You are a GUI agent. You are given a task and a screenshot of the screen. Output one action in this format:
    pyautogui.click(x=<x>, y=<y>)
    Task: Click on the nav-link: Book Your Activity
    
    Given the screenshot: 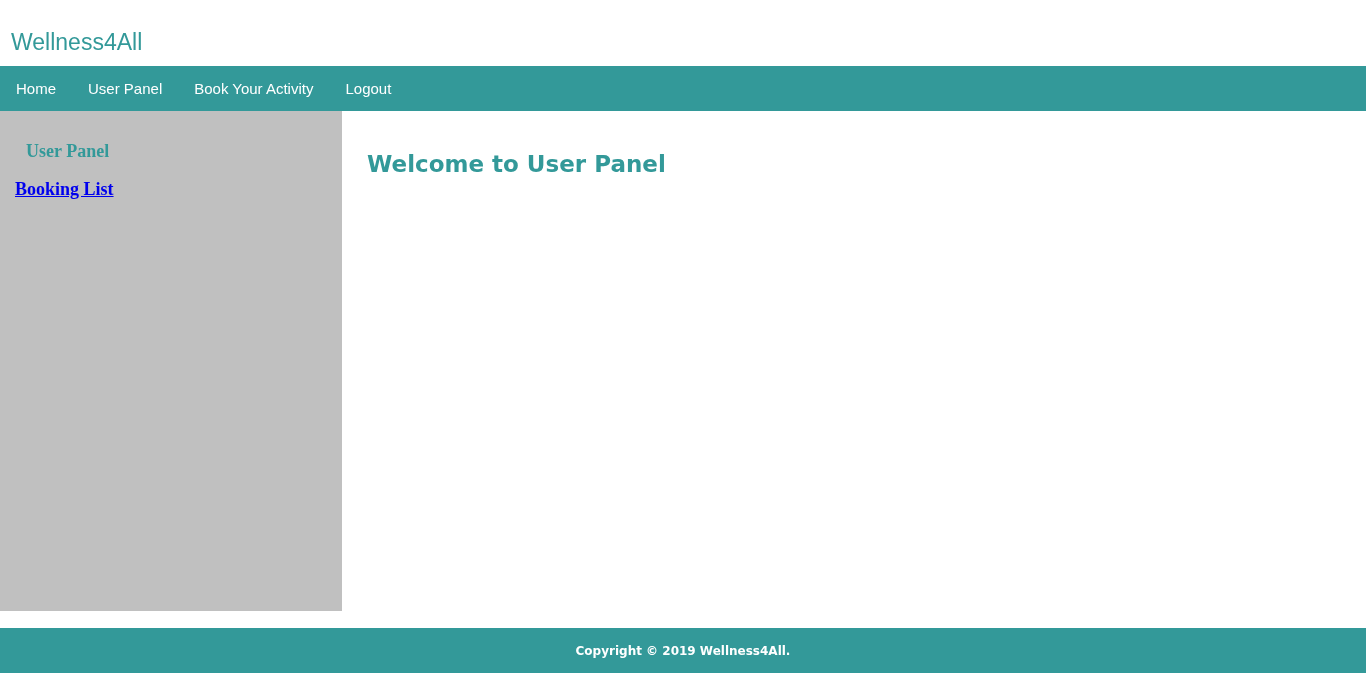 What is the action you would take?
    pyautogui.click(x=254, y=88)
    